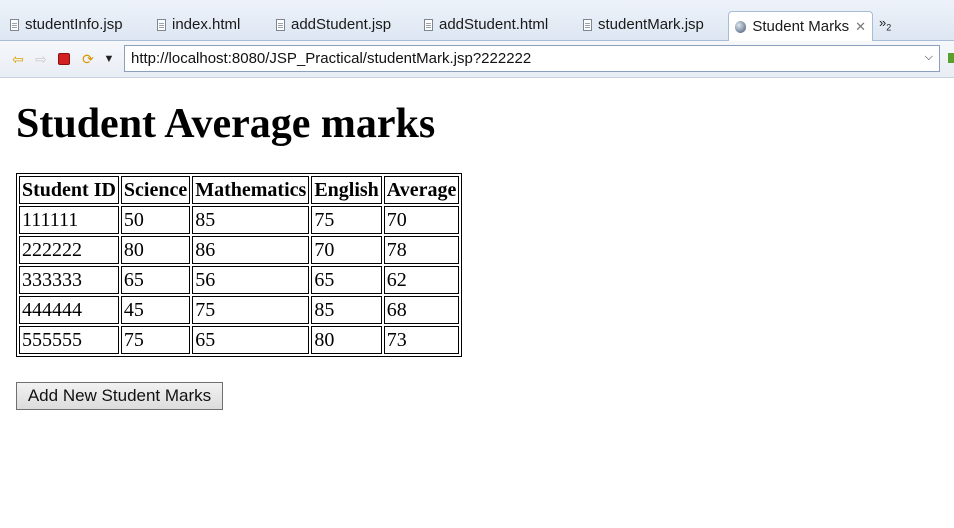 This screenshot has width=954, height=528. What do you see at coordinates (421, 250) in the screenshot?
I see `table-cell: 78` at bounding box center [421, 250].